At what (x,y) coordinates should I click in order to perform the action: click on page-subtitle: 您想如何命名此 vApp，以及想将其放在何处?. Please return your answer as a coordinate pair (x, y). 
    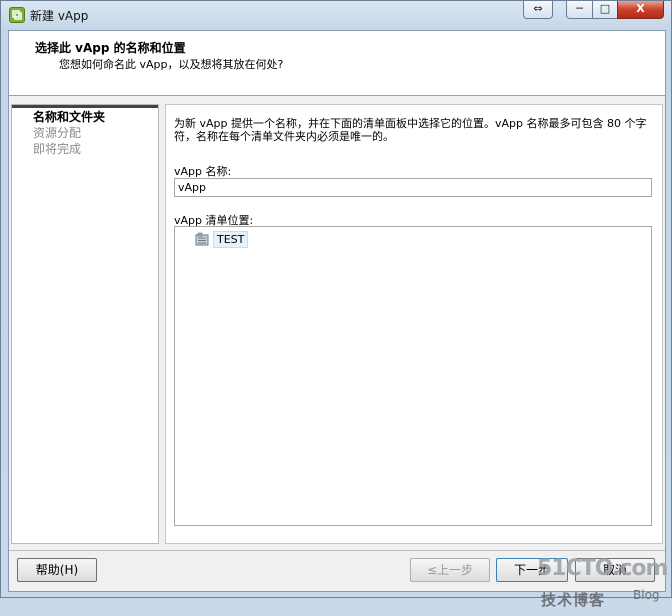
    Looking at the image, I should click on (171, 64).